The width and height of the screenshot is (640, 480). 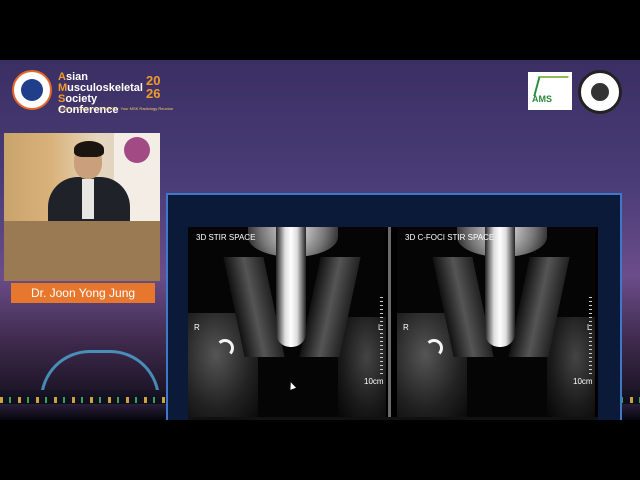 What do you see at coordinates (406, 327) in the screenshot?
I see `mri-right-side-r: R` at bounding box center [406, 327].